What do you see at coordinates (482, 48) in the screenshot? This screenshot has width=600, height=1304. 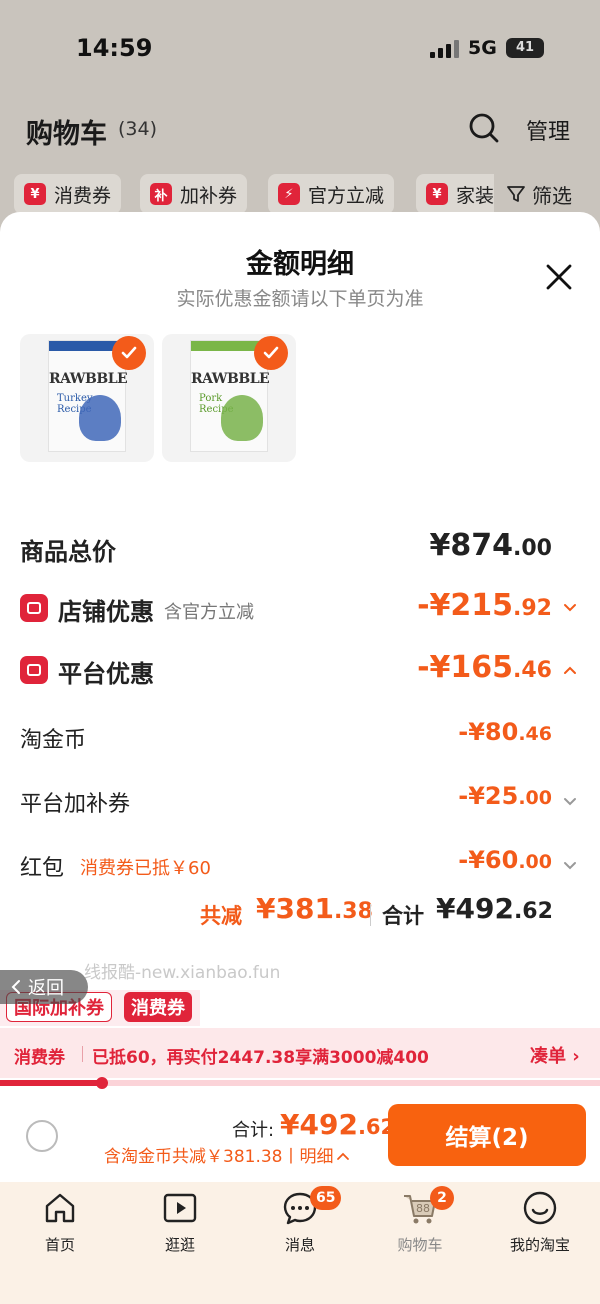 I see `network-type: 5G` at bounding box center [482, 48].